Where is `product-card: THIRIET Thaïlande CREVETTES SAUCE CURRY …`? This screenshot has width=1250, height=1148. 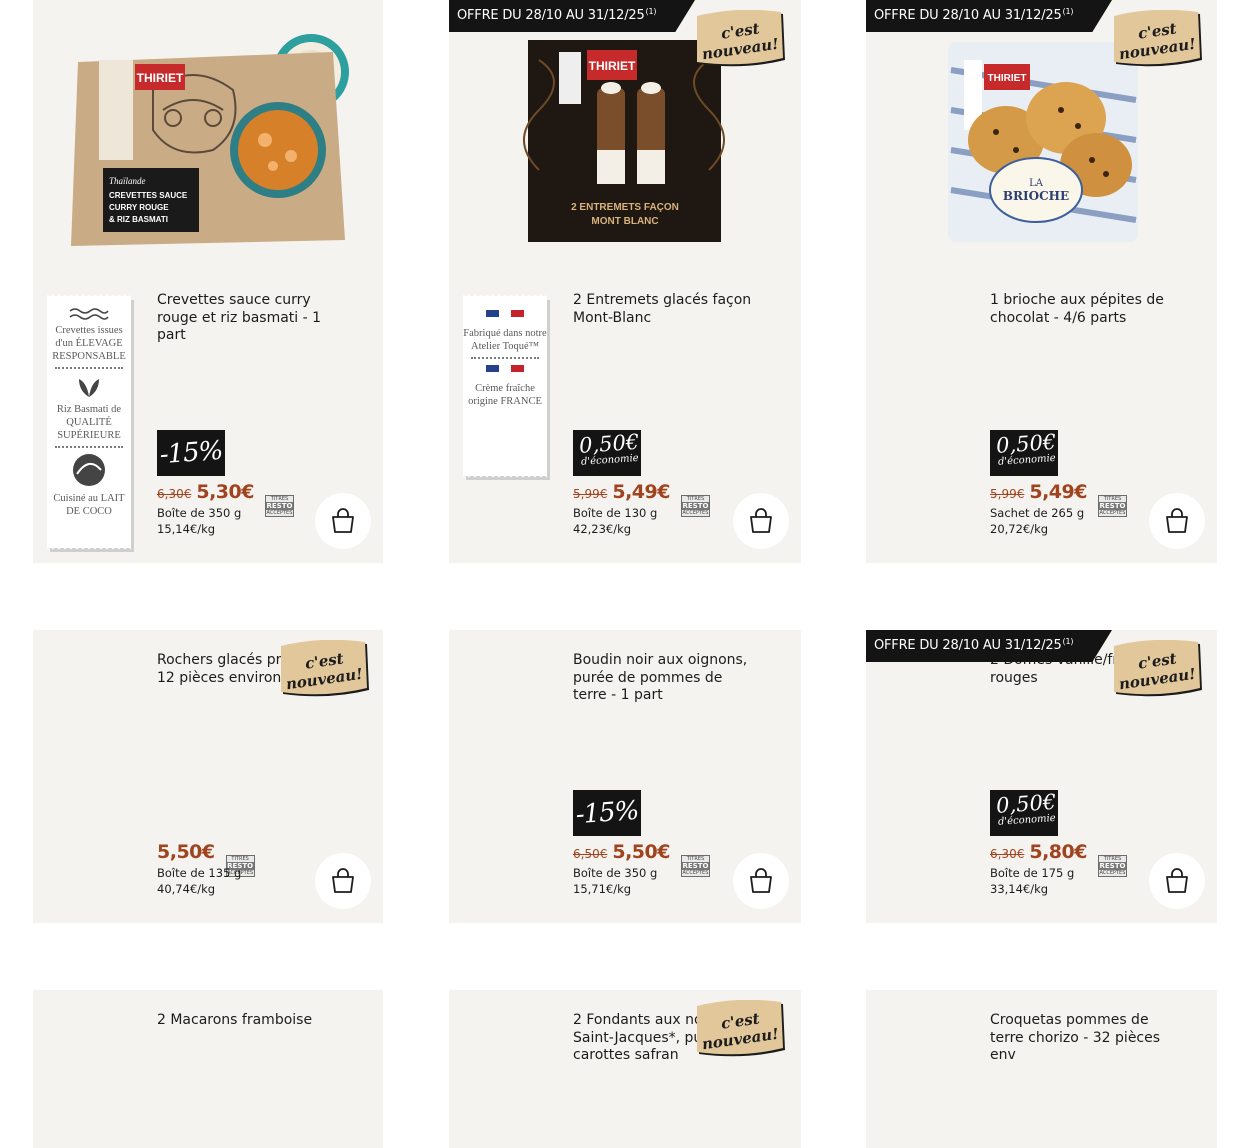 product-card: THIRIET Thaïlande CREVETTES SAUCE CURRY … is located at coordinates (208, 281).